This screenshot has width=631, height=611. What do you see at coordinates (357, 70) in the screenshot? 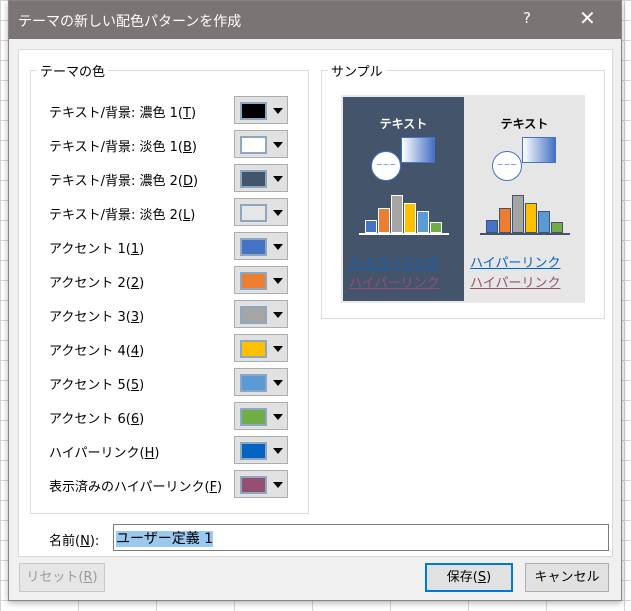
I see `sample-group-label: サンプル` at bounding box center [357, 70].